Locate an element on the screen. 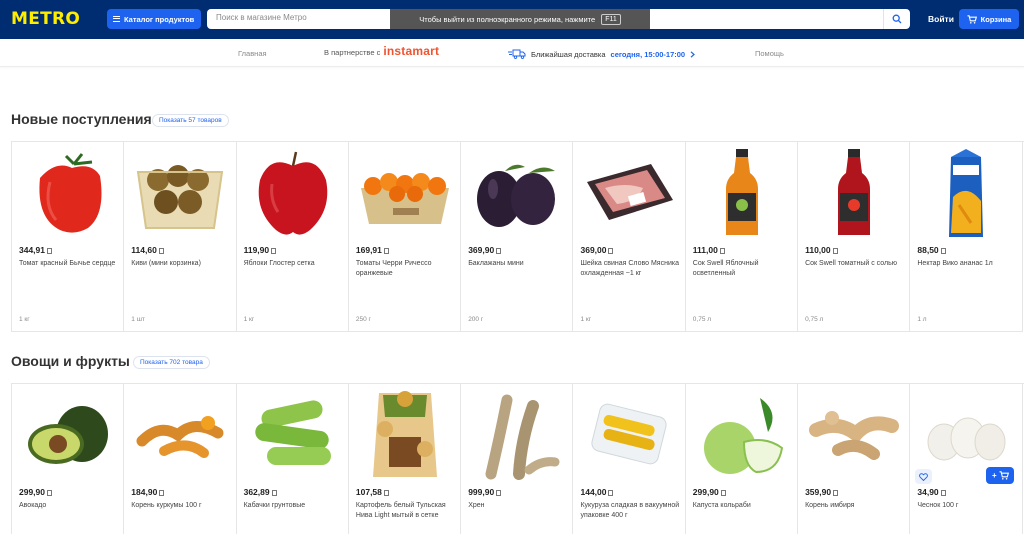 The image size is (1024, 534). product-name: Авокадо is located at coordinates (69, 506).